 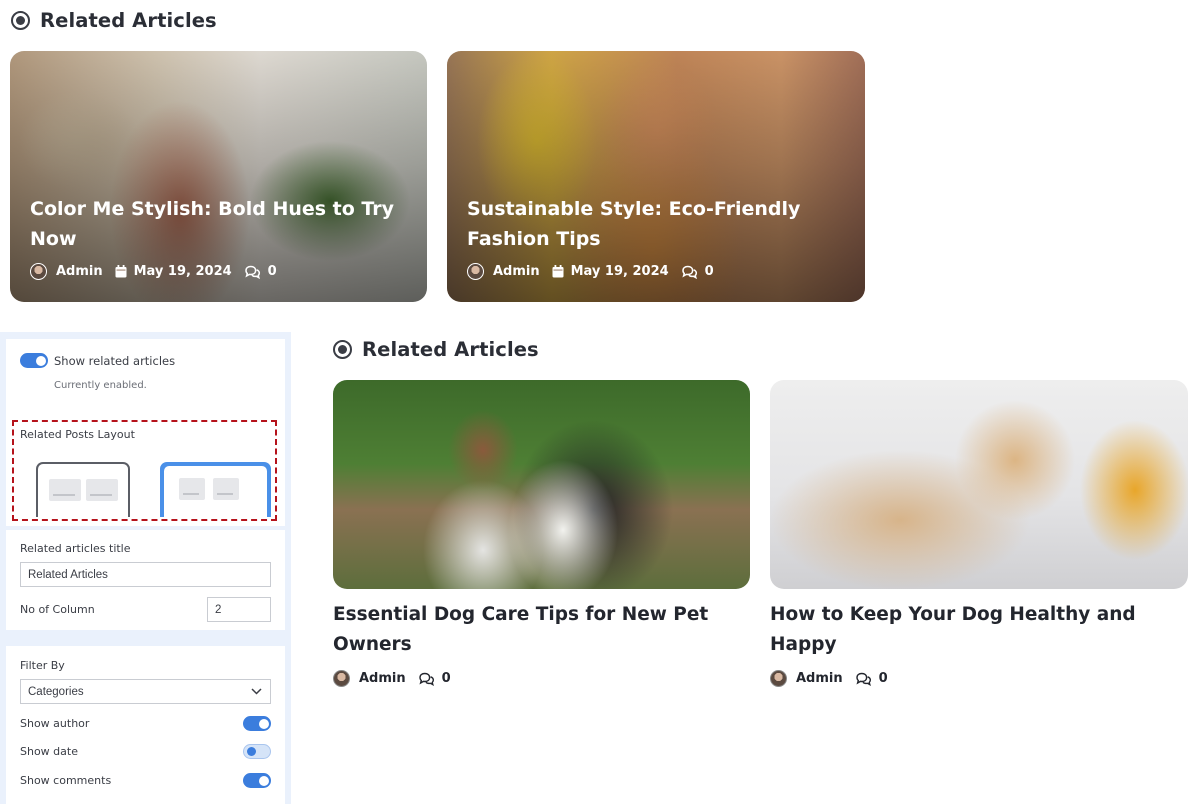 What do you see at coordinates (256, 691) in the screenshot?
I see `chevron-down-icon` at bounding box center [256, 691].